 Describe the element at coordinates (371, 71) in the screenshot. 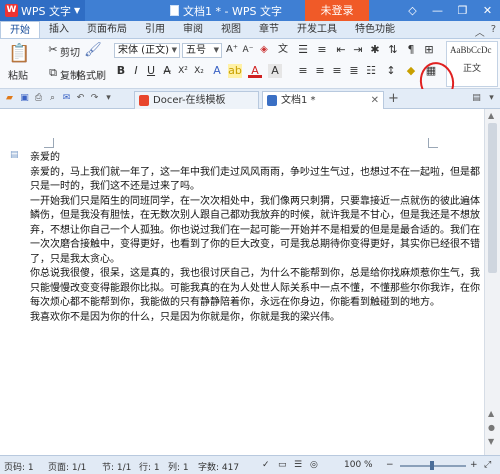

I see `distribute-icon: ☷` at that location.